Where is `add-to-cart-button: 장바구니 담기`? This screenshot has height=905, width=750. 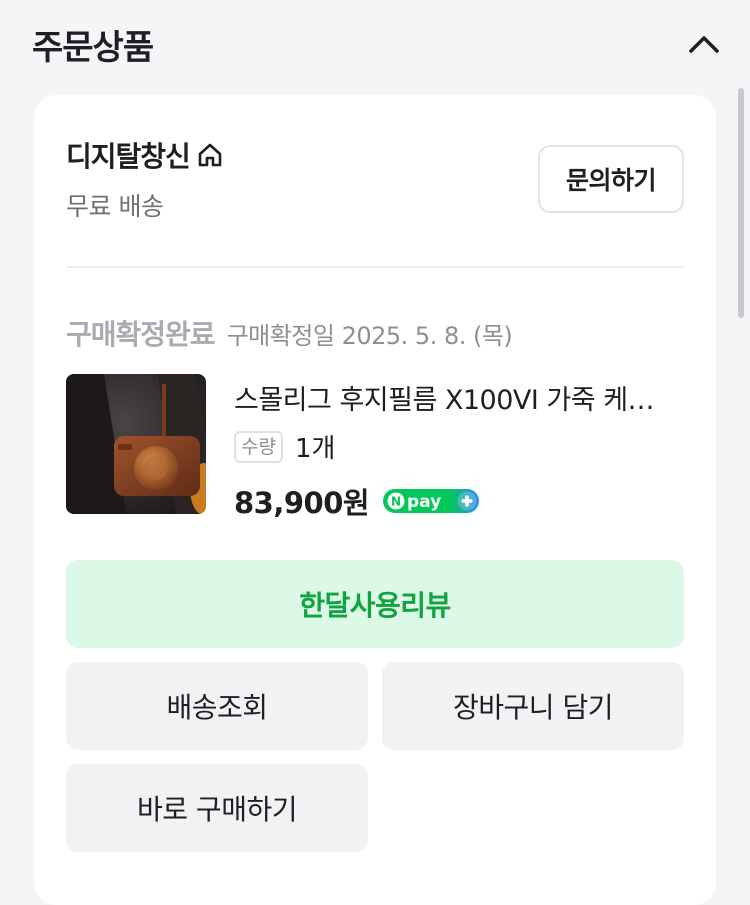 add-to-cart-button: 장바구니 담기 is located at coordinates (533, 706).